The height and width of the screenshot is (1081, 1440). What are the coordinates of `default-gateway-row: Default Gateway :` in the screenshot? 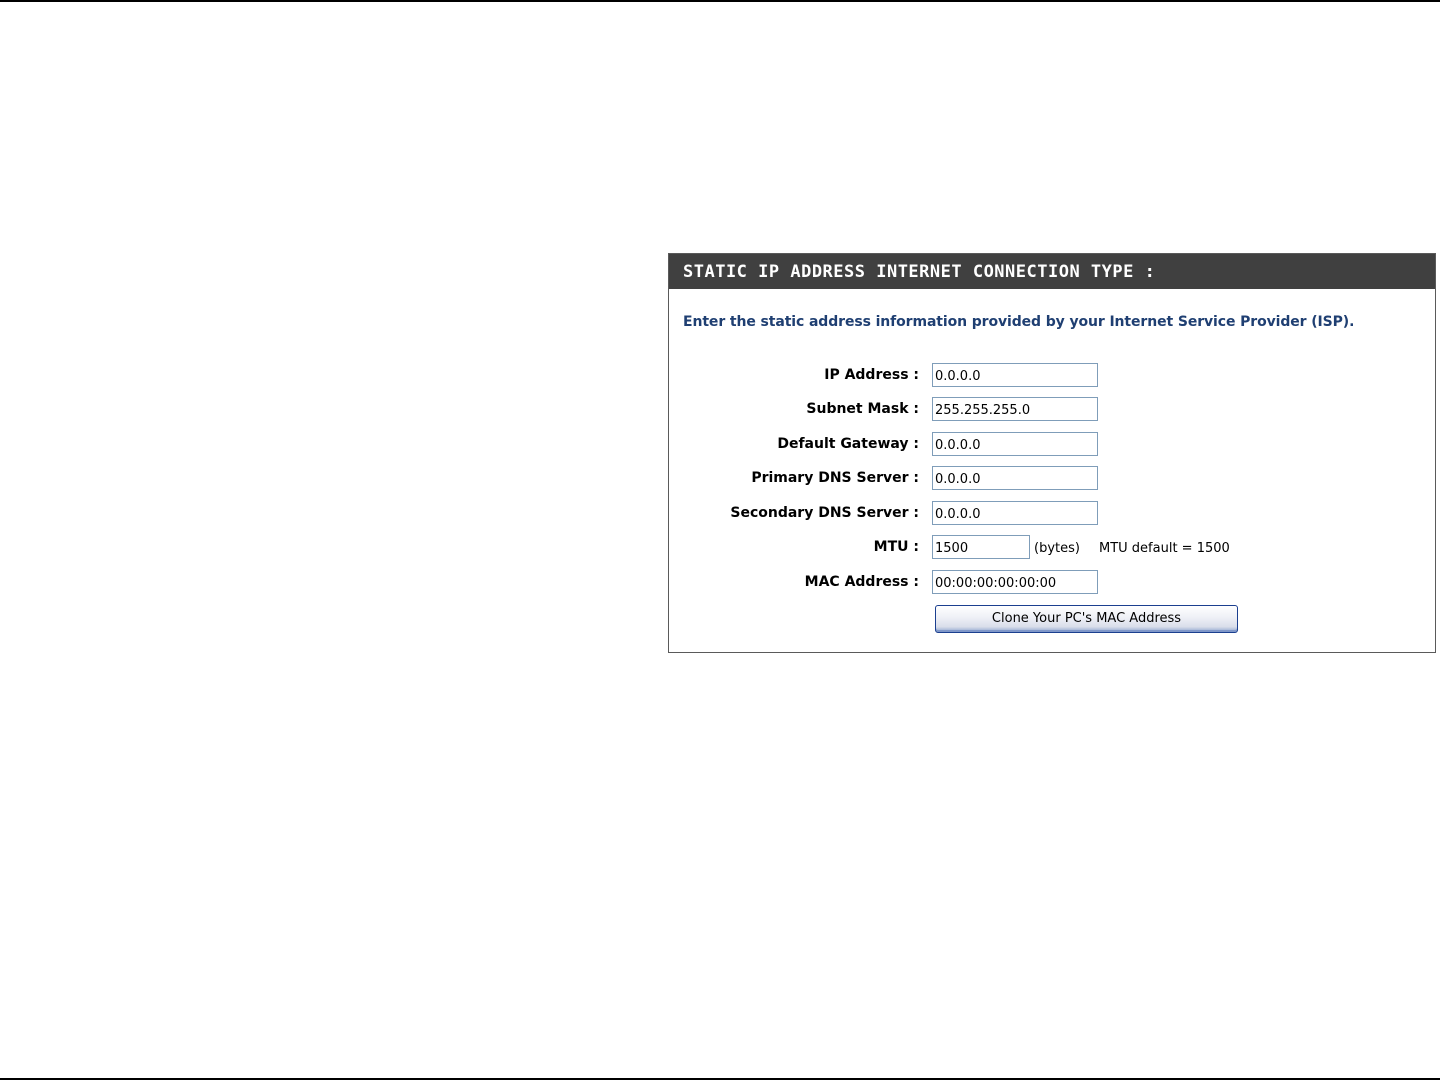 It's located at (1052, 445).